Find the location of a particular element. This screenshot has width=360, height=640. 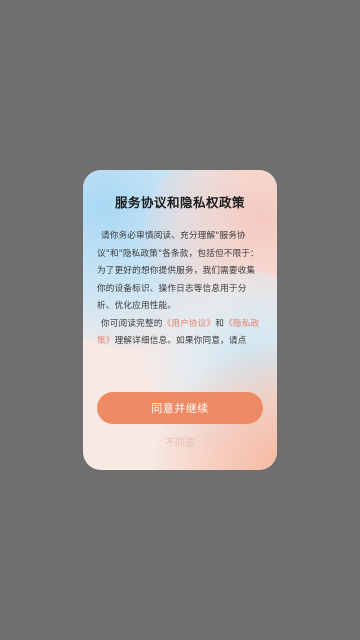

disagree-button: 不同意 is located at coordinates (180, 441).